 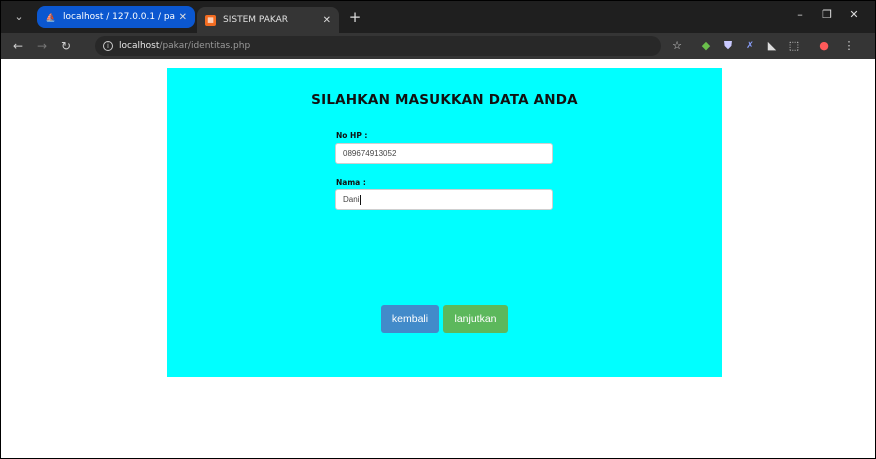 What do you see at coordinates (750, 46) in the screenshot?
I see `extension-x-icon: ✗` at bounding box center [750, 46].